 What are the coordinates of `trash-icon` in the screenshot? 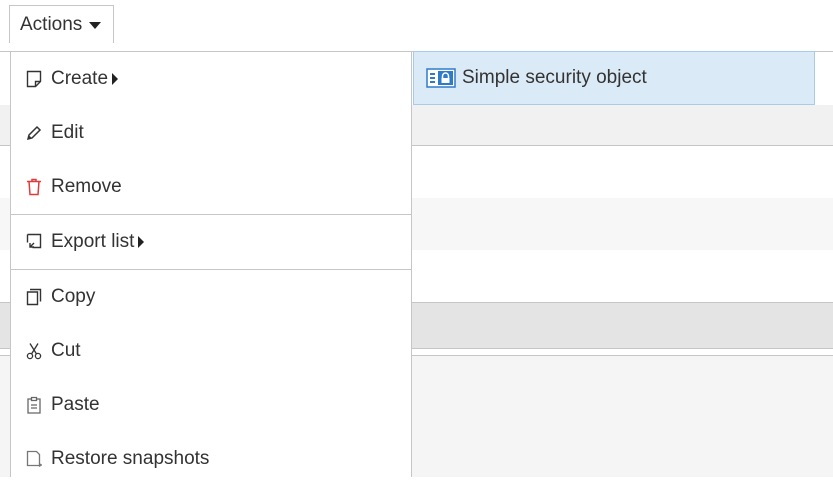 It's located at (34, 187).